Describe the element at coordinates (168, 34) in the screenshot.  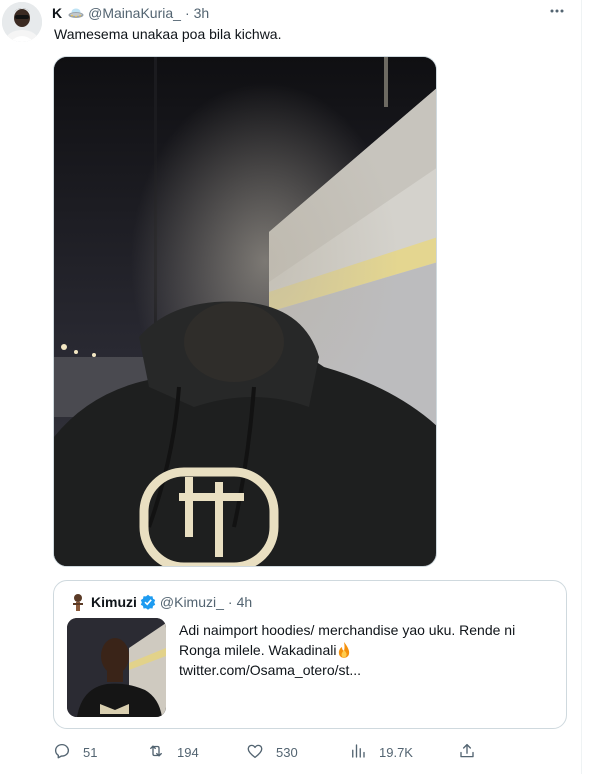
I see `tweet-text: Wamesema unakaa poa bila kichwa.` at that location.